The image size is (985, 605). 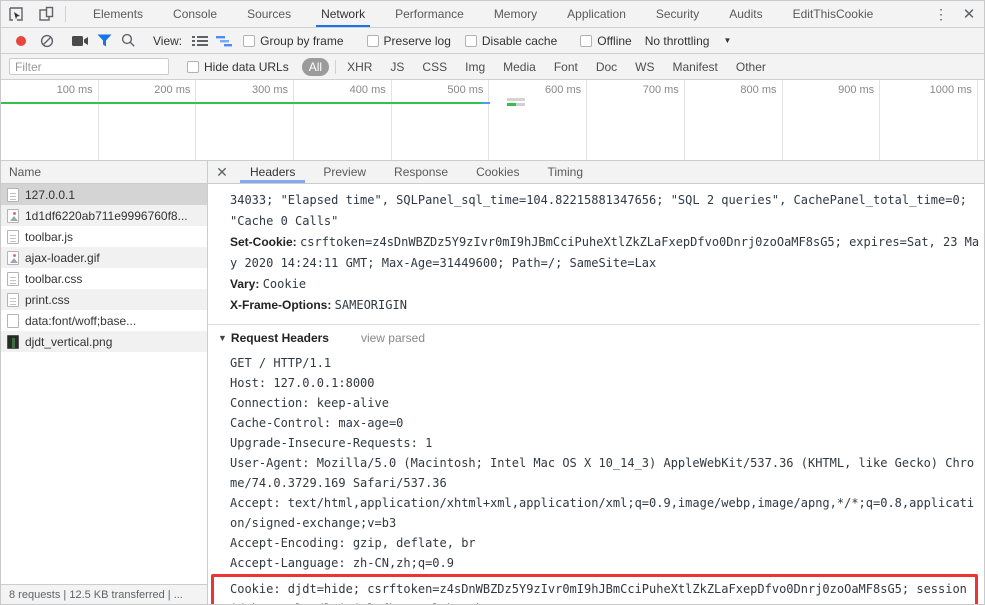 I want to click on details-tabs: Headers Preview Response Cookies Timing, so click(x=416, y=172).